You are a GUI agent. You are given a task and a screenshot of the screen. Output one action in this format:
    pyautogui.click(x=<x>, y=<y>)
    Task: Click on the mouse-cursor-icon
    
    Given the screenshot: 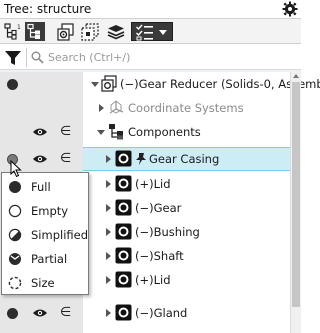 What is the action you would take?
    pyautogui.click(x=16, y=169)
    